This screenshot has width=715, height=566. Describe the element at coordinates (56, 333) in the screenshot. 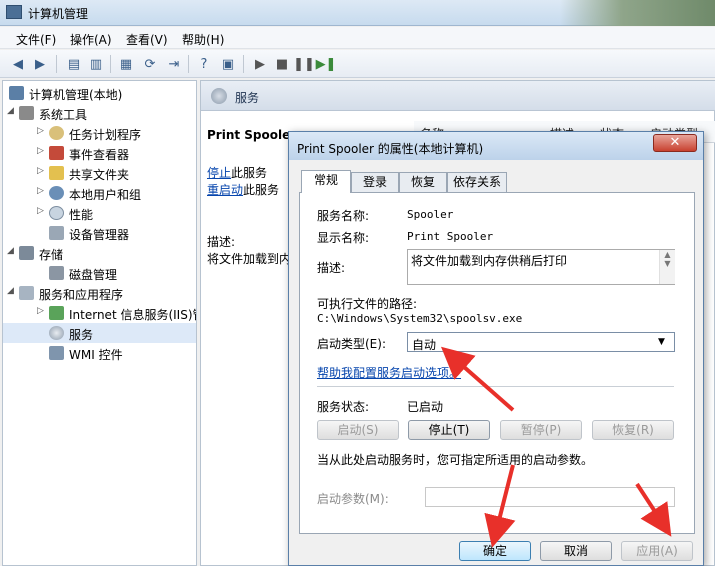

I see `gear-icon` at that location.